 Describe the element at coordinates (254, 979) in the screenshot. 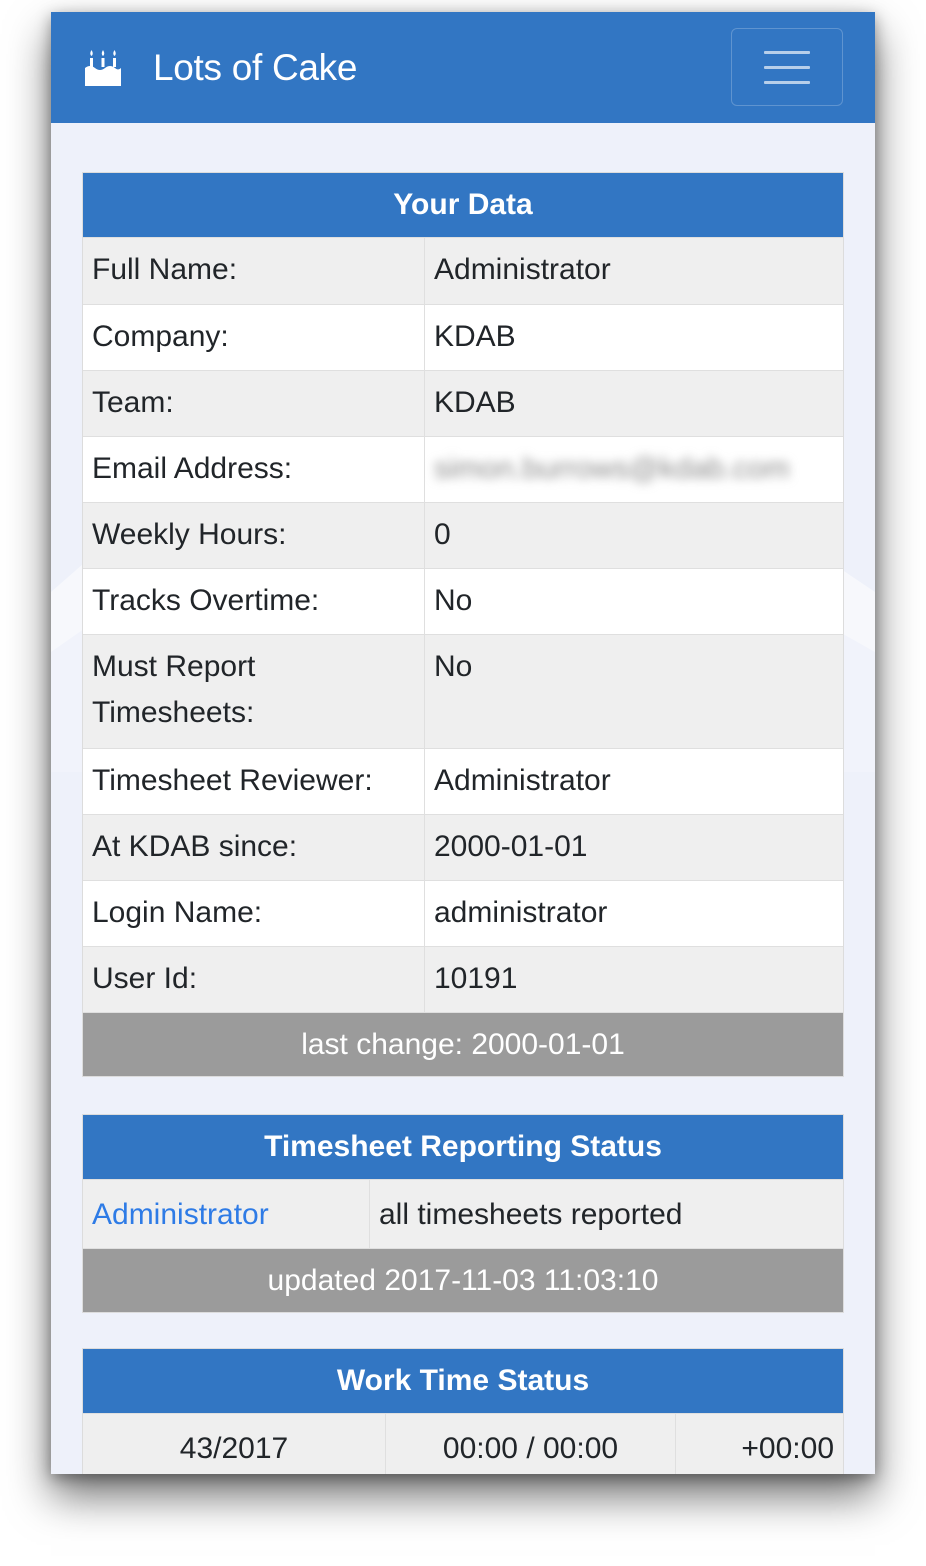

I see `row-label: User Id:` at that location.